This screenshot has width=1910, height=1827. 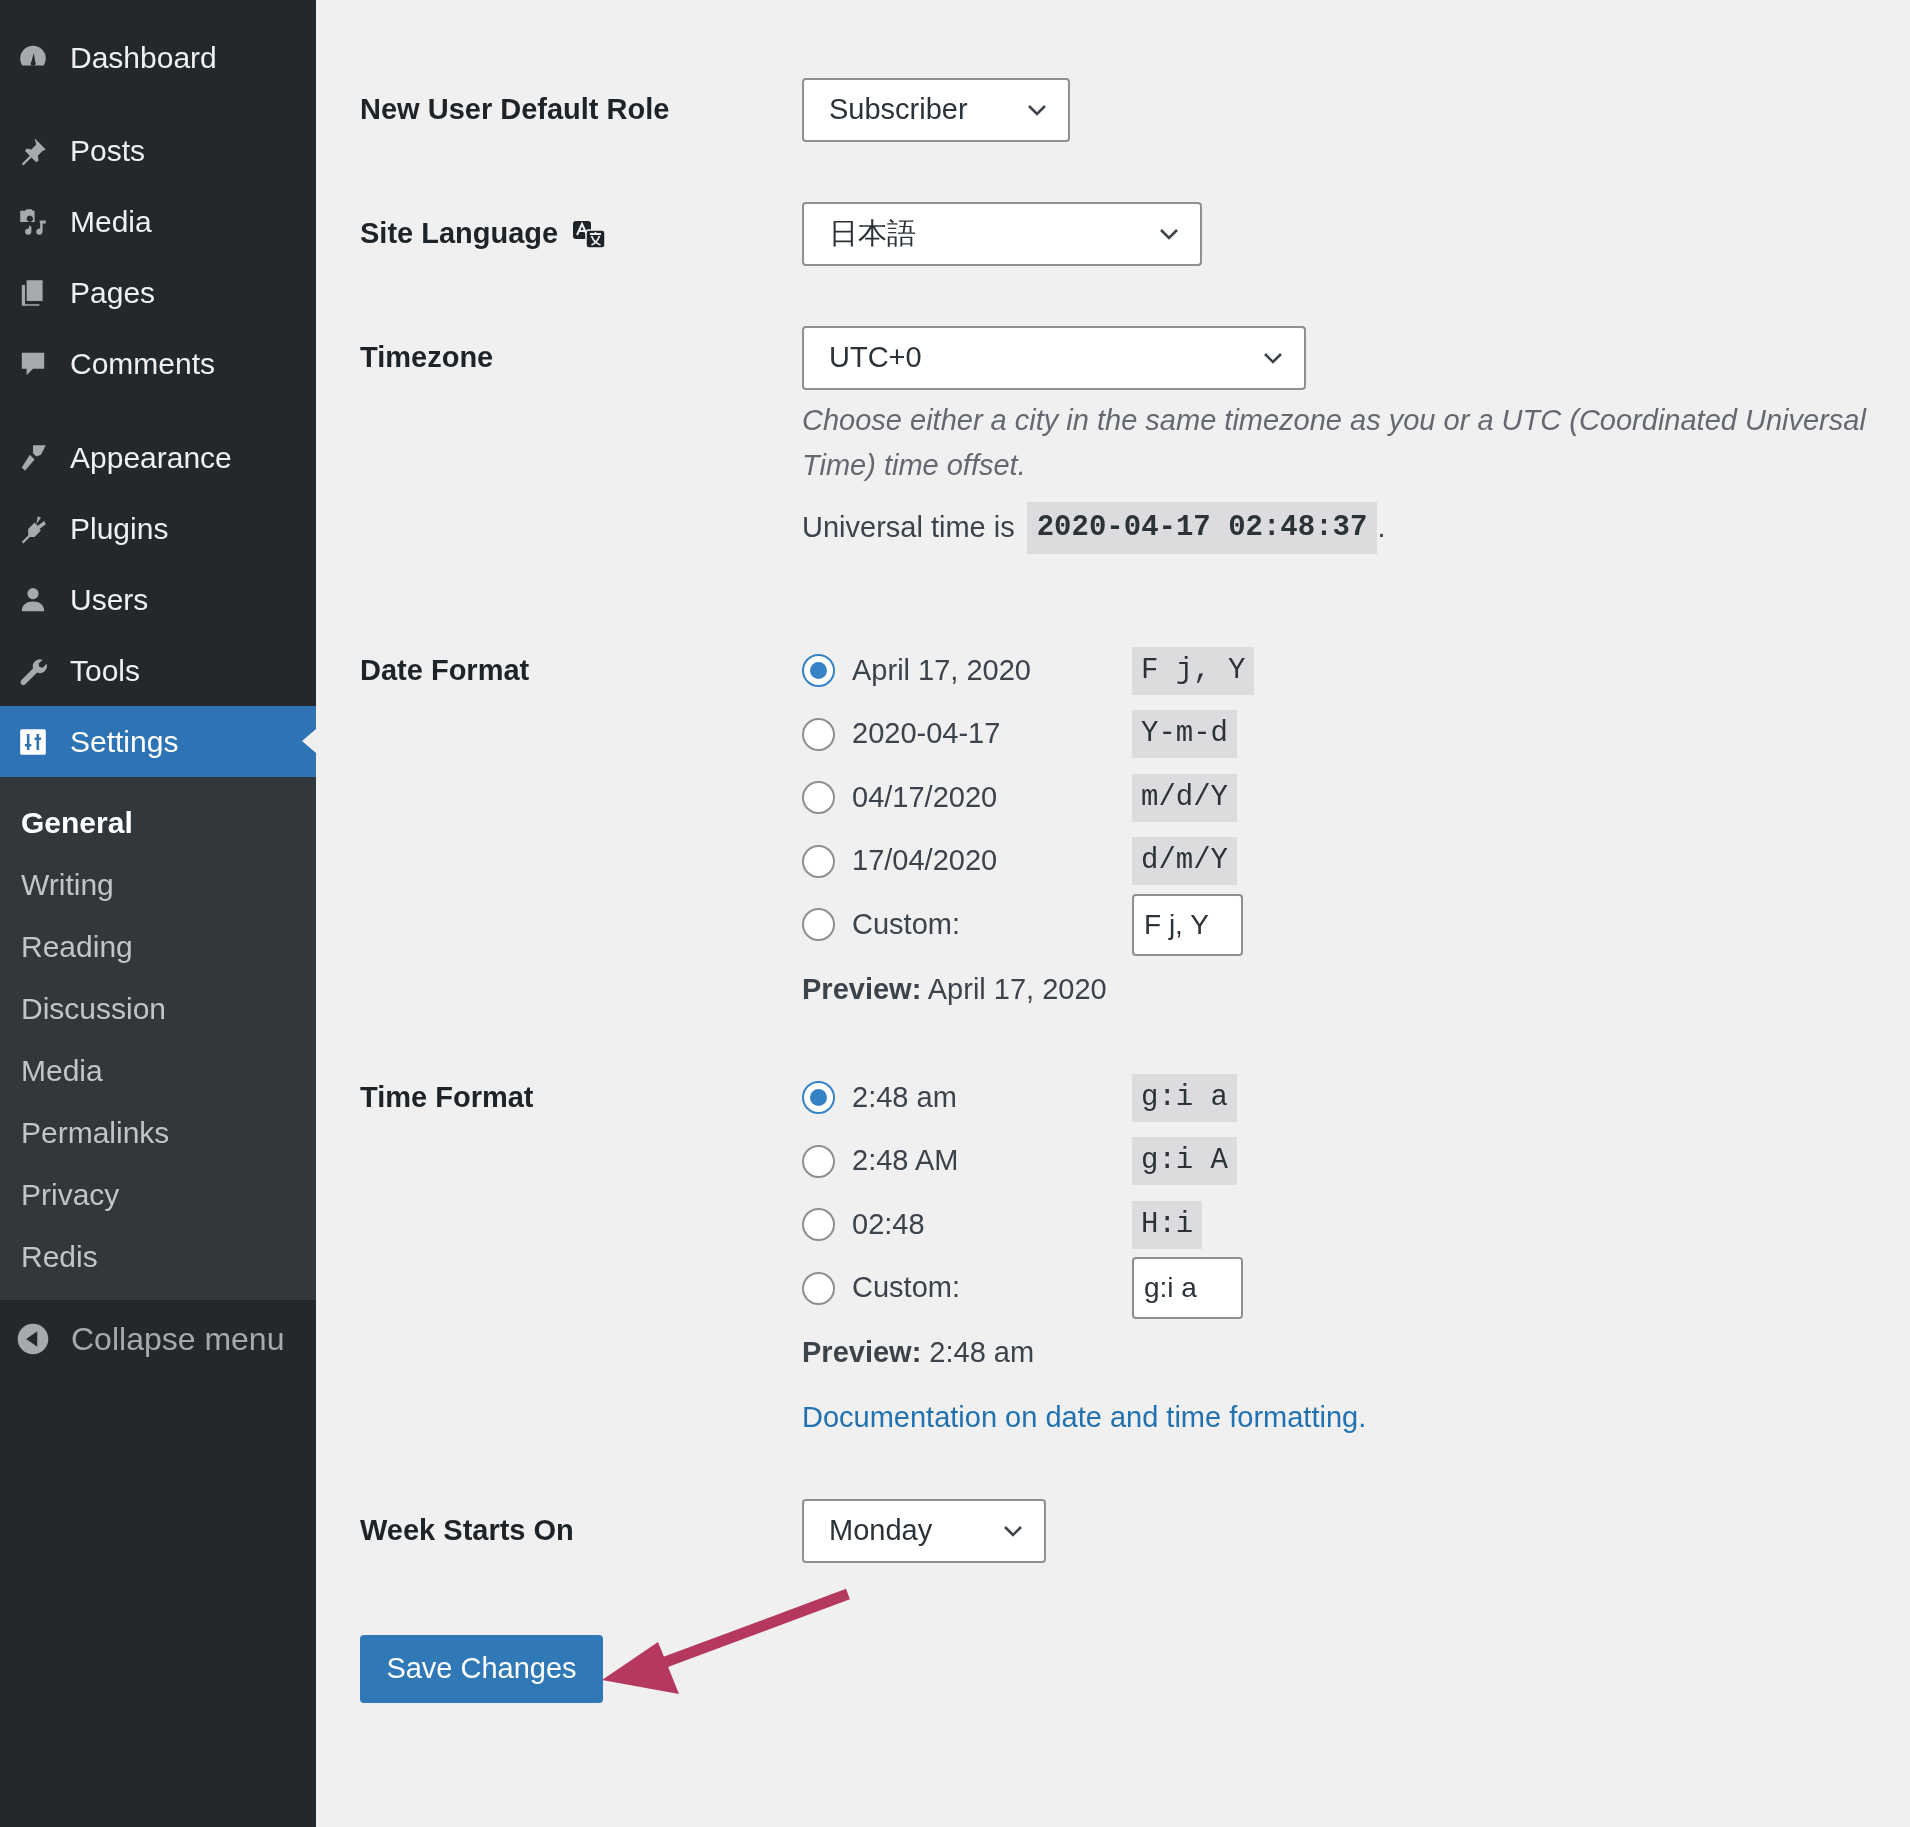 What do you see at coordinates (158, 57) in the screenshot?
I see `sidebar-item: Dashboard` at bounding box center [158, 57].